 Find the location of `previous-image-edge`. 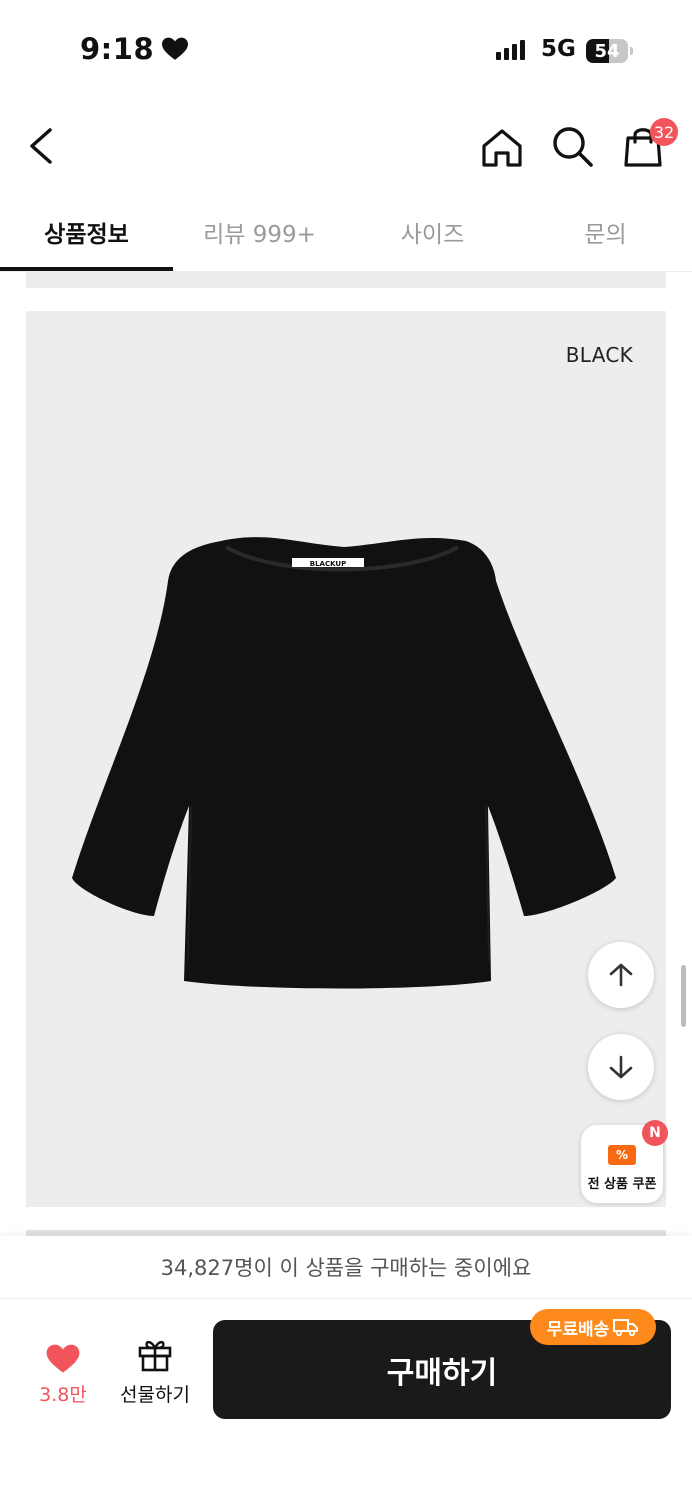

previous-image-edge is located at coordinates (346, 280).